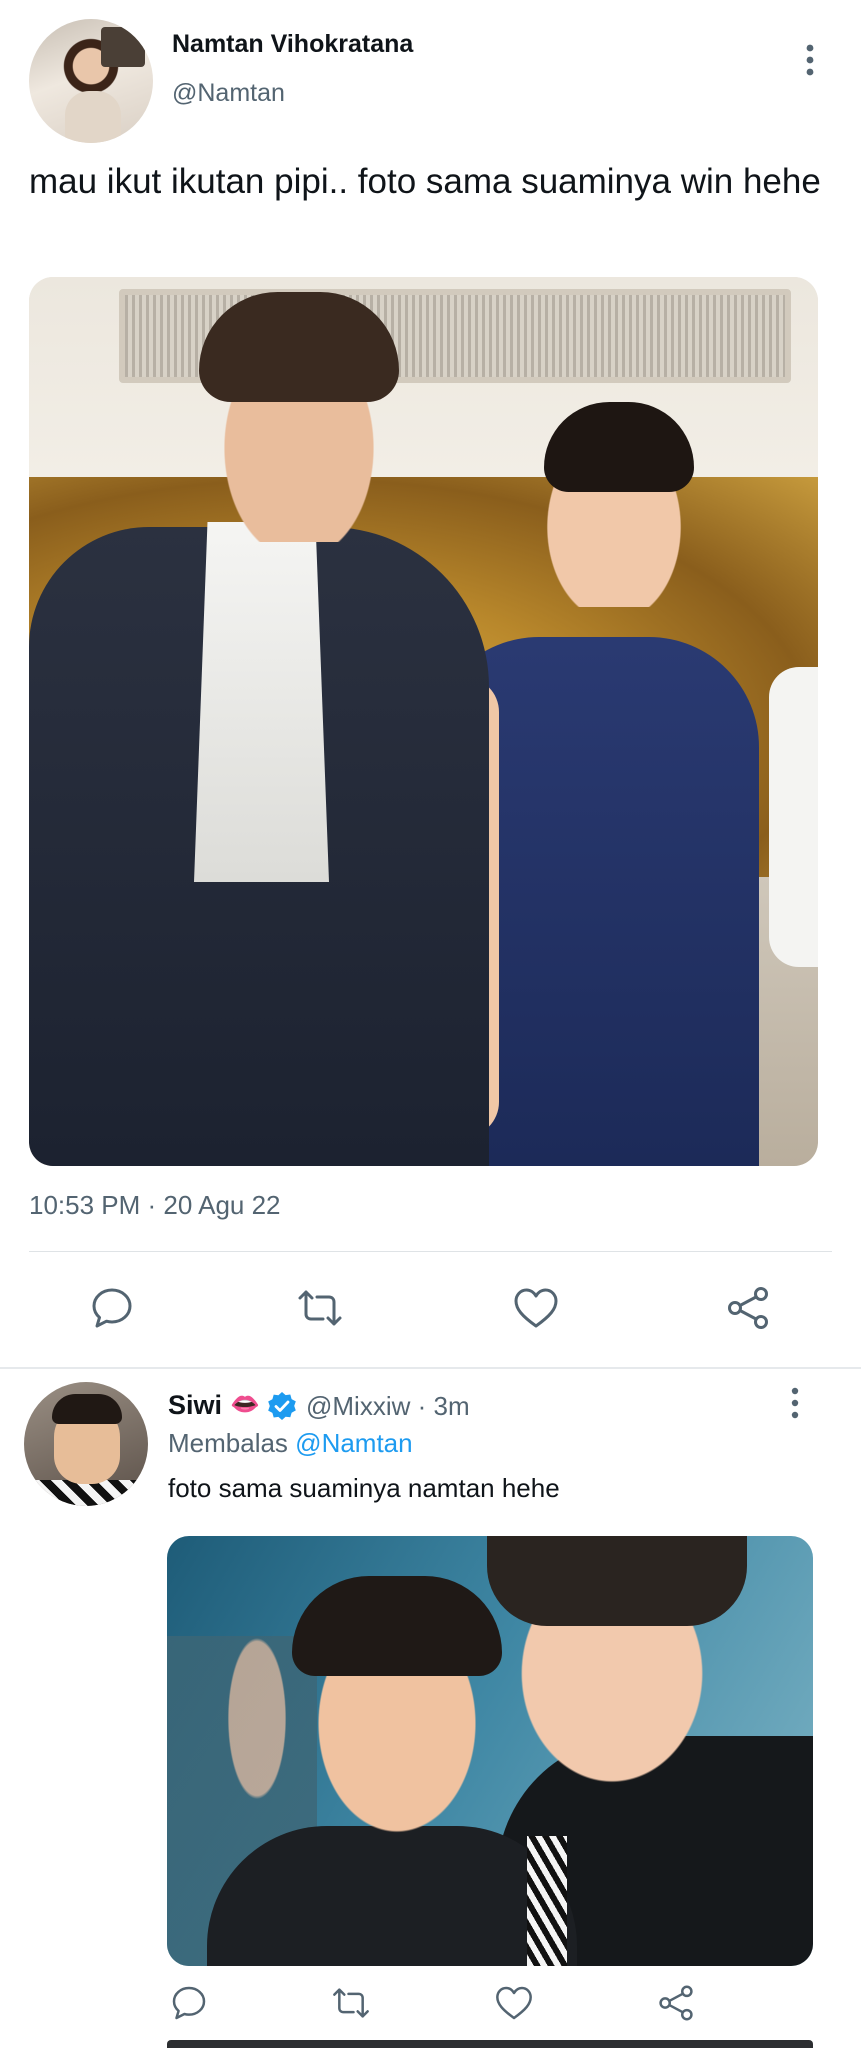  I want to click on reply-text: foto sama suaminya namtan hehe, so click(364, 1488).